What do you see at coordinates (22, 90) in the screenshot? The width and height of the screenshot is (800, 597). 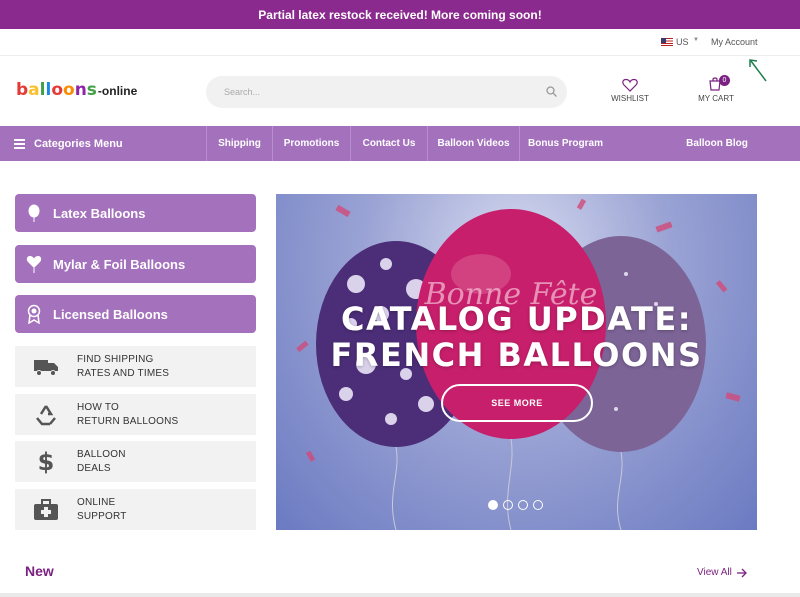 I see `logo-letter: b` at bounding box center [22, 90].